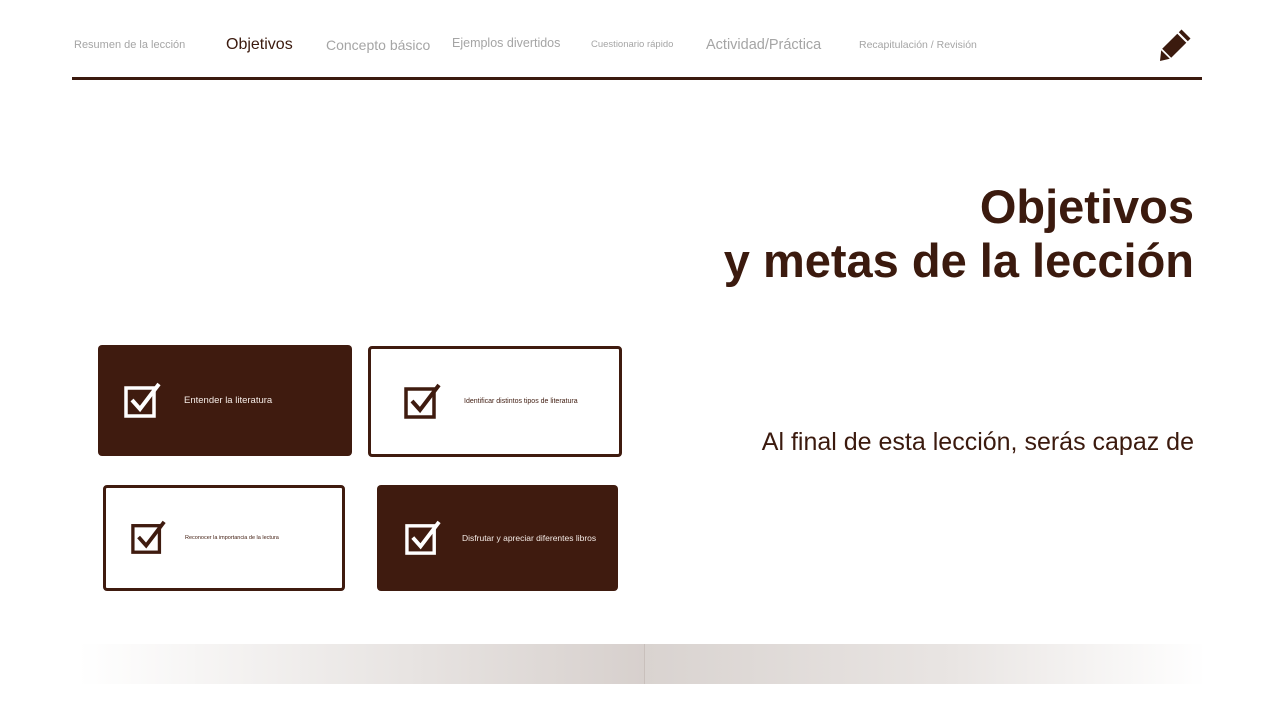 This screenshot has width=1280, height=720. I want to click on subtitle: Al final de esta lección, serás capaz de, so click(977, 442).